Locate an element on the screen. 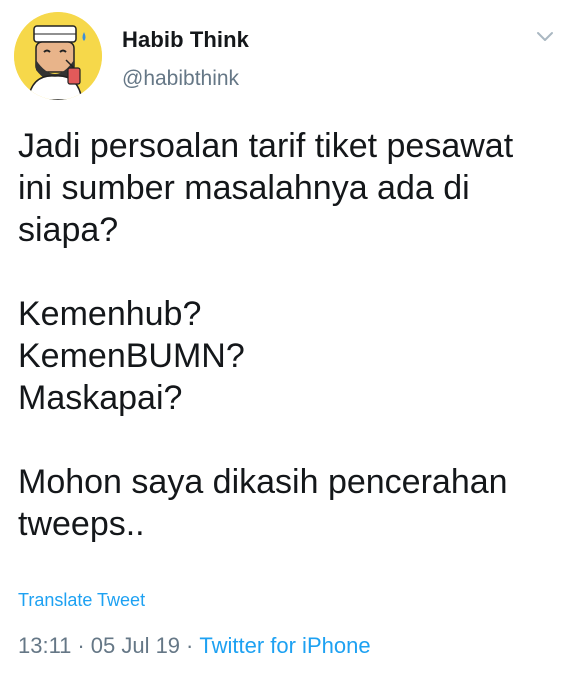  avatar is located at coordinates (58, 56).